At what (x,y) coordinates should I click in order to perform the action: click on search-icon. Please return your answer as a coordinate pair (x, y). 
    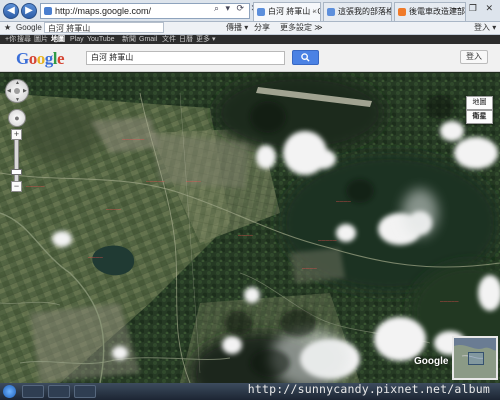
    Looking at the image, I should click on (305, 57).